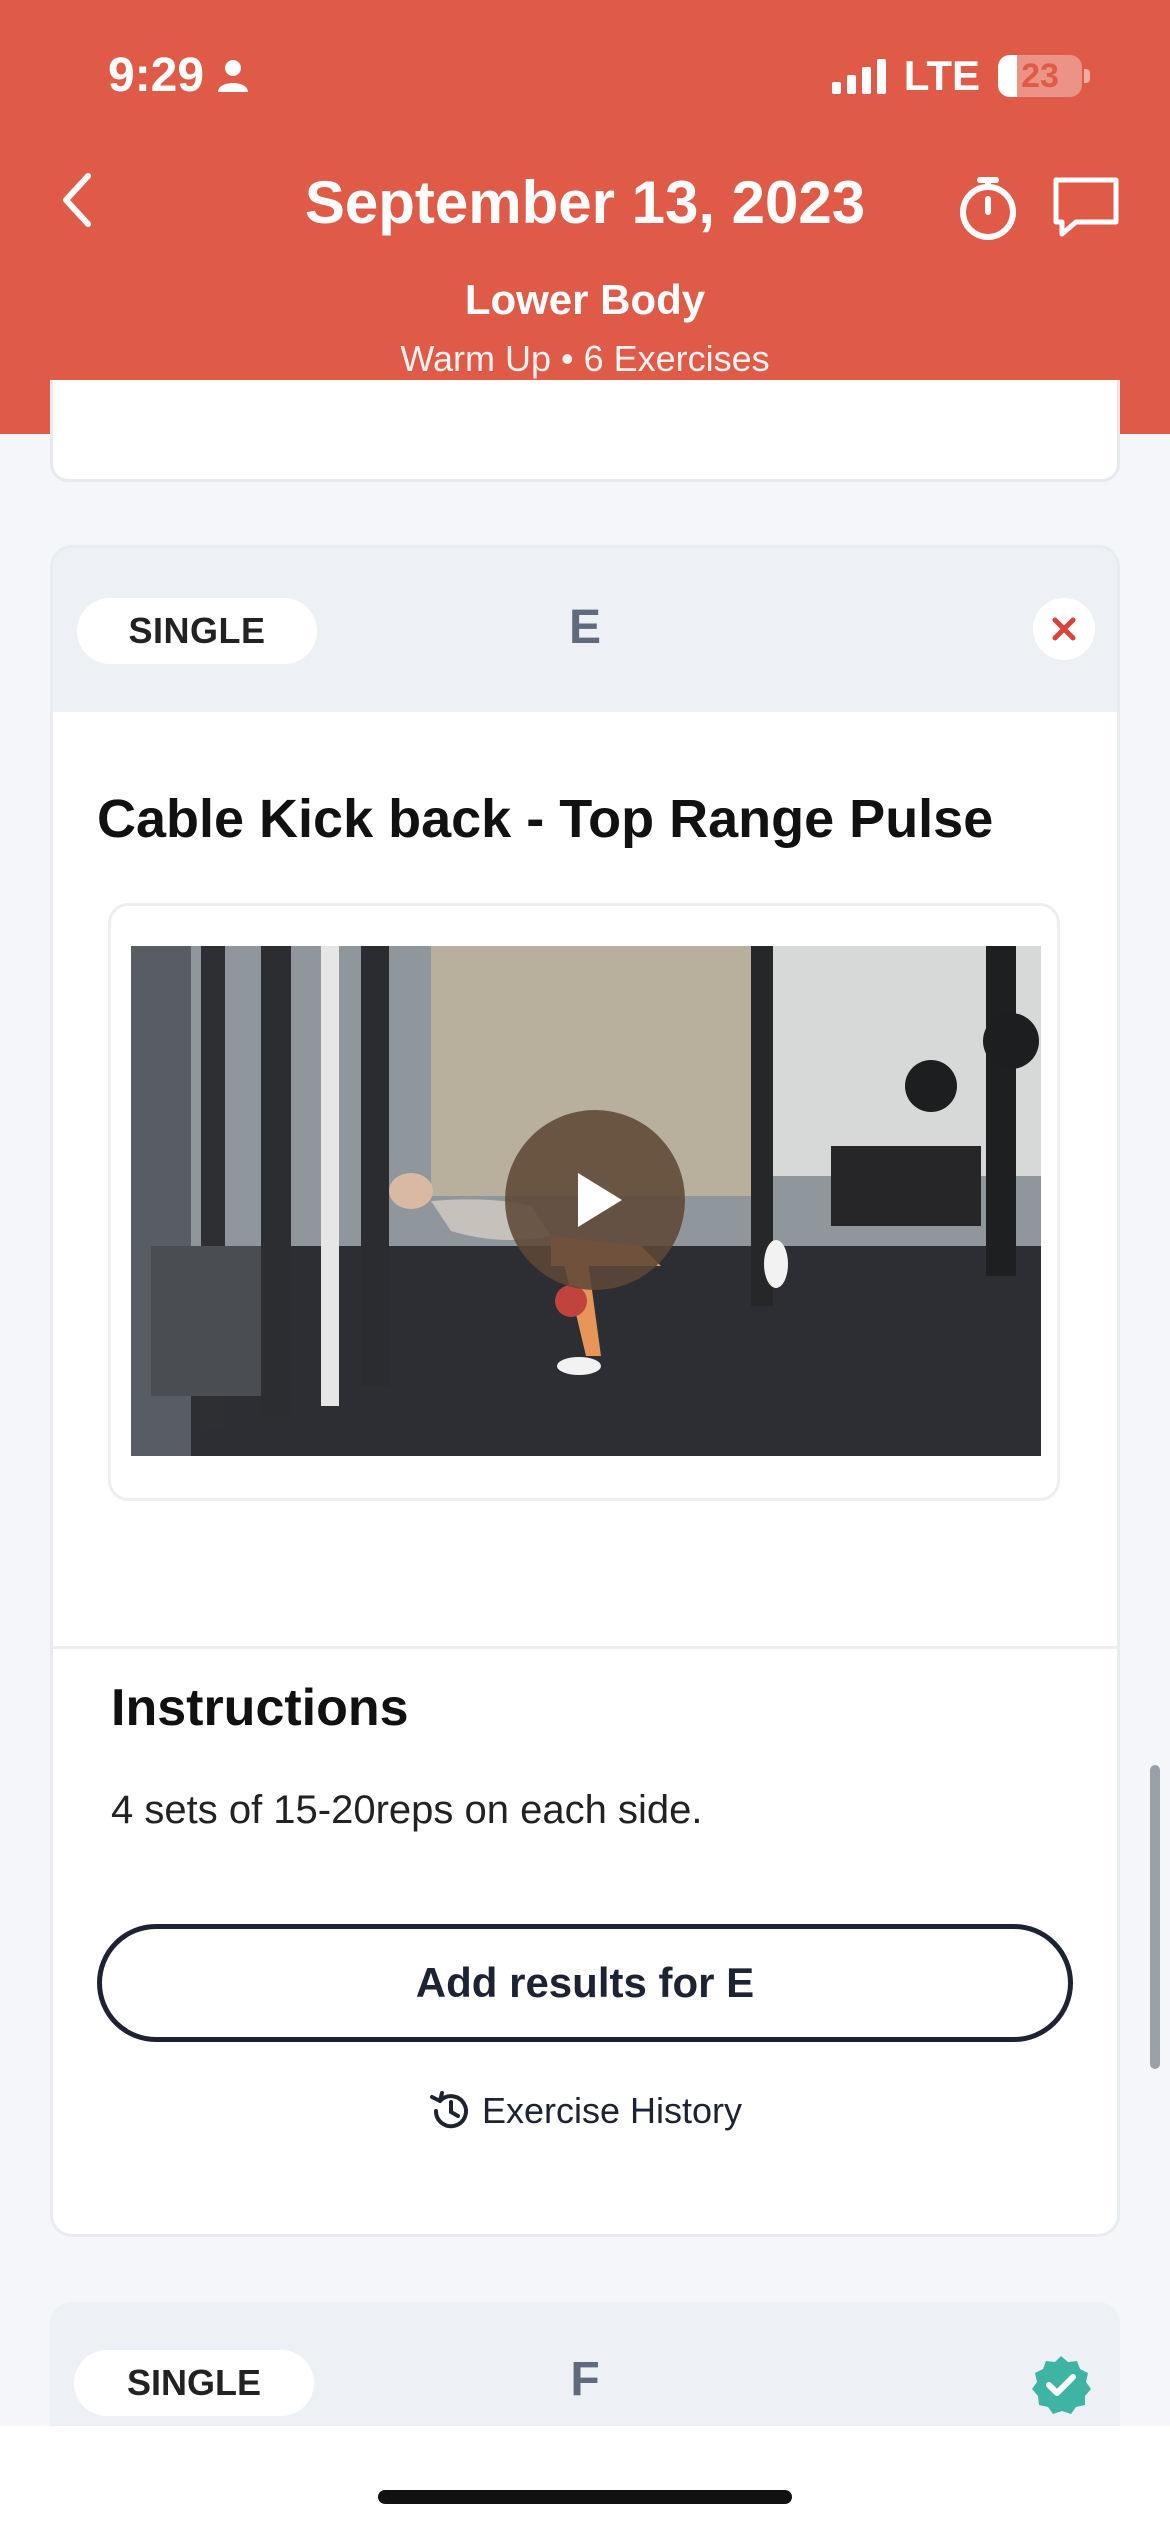 The height and width of the screenshot is (2532, 1170). Describe the element at coordinates (585, 2379) in the screenshot. I see `next-exercise-letter: F` at that location.